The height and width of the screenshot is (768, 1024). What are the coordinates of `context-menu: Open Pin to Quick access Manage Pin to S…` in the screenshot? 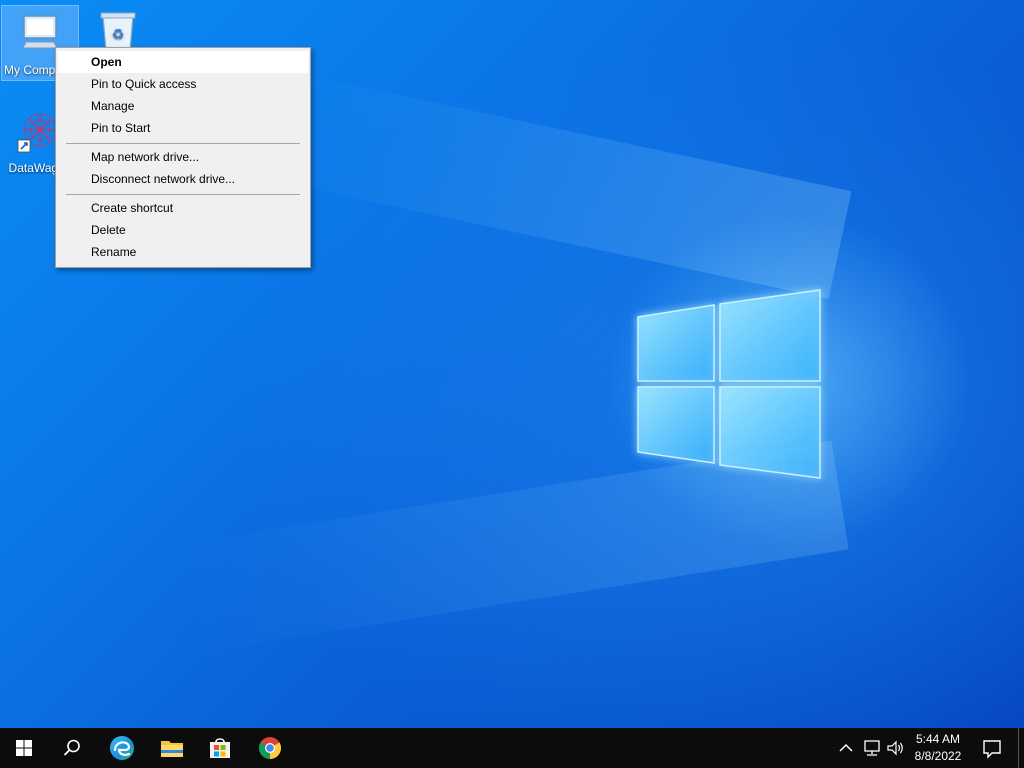 It's located at (183, 157).